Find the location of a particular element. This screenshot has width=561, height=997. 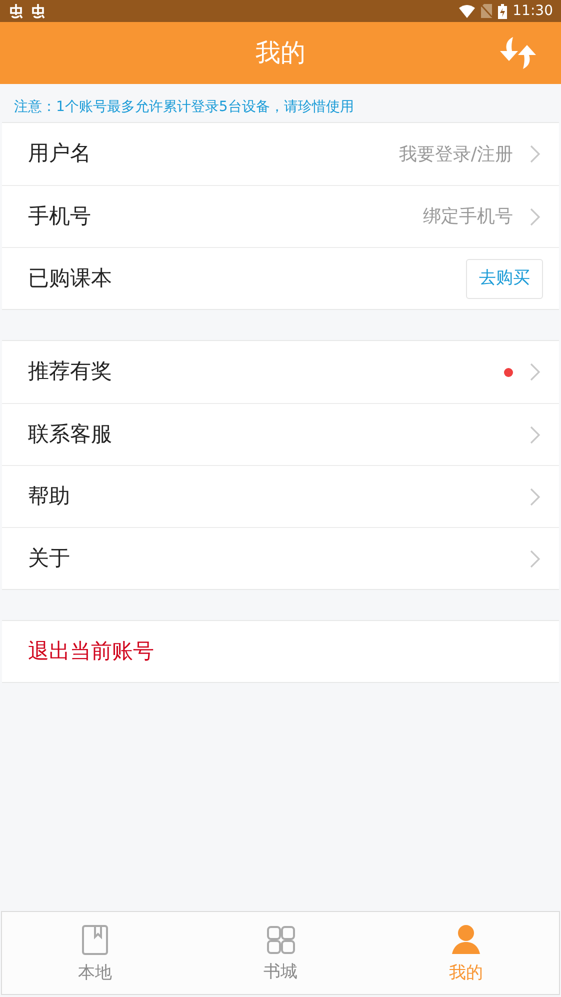

status-time: 11:30 is located at coordinates (532, 11).